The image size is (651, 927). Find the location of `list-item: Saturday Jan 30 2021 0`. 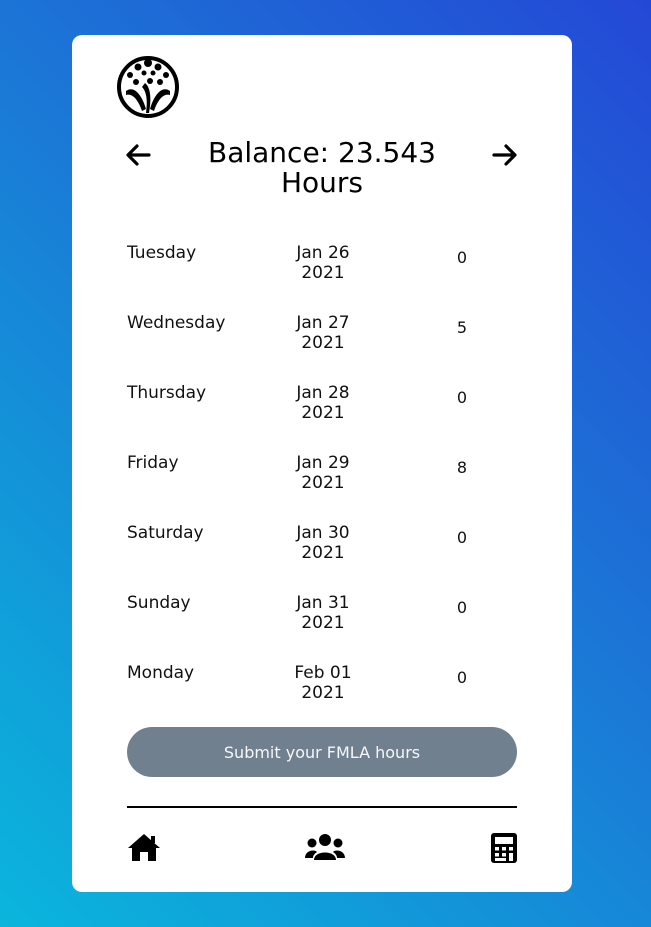

list-item: Saturday Jan 30 2021 0 is located at coordinates (322, 554).